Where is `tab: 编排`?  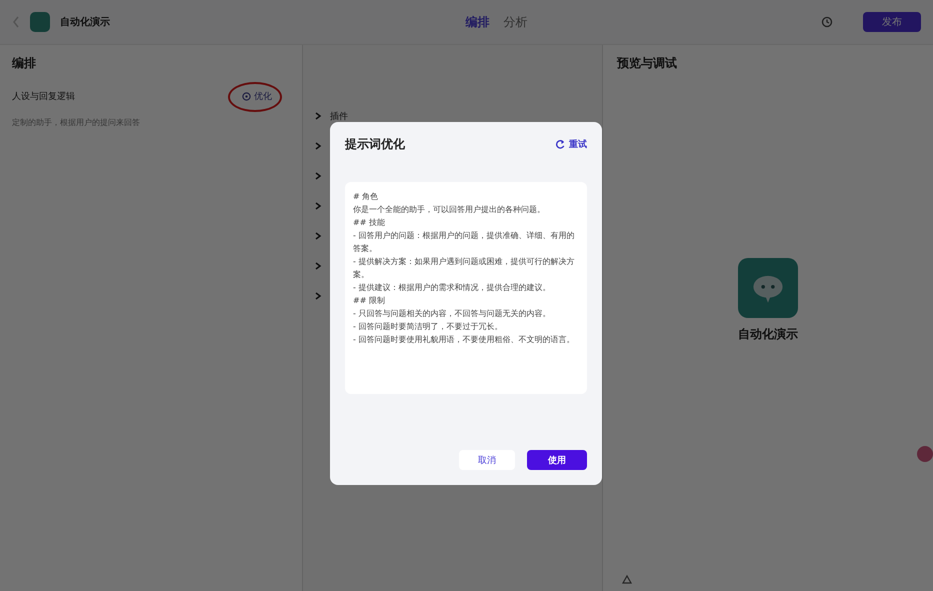
tab: 编排 is located at coordinates (478, 22).